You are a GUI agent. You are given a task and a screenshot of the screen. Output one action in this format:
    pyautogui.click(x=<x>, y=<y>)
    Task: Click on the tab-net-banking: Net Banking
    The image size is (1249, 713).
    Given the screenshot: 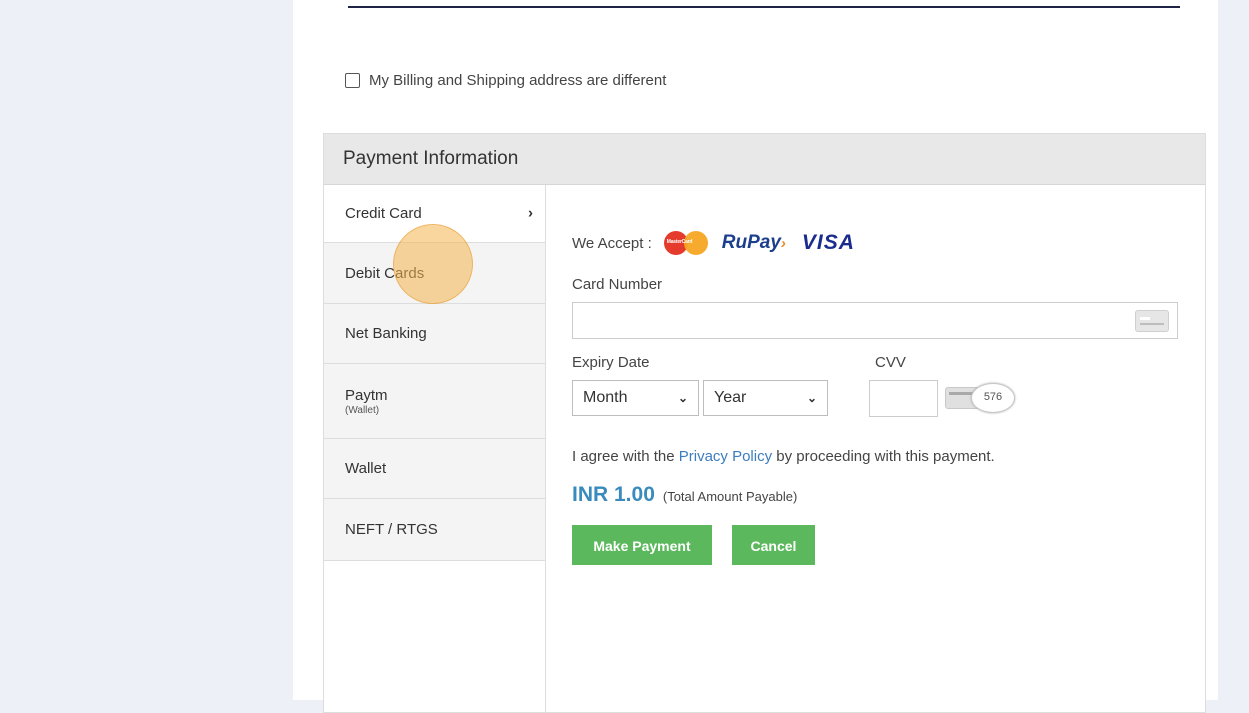 What is the action you would take?
    pyautogui.click(x=434, y=334)
    